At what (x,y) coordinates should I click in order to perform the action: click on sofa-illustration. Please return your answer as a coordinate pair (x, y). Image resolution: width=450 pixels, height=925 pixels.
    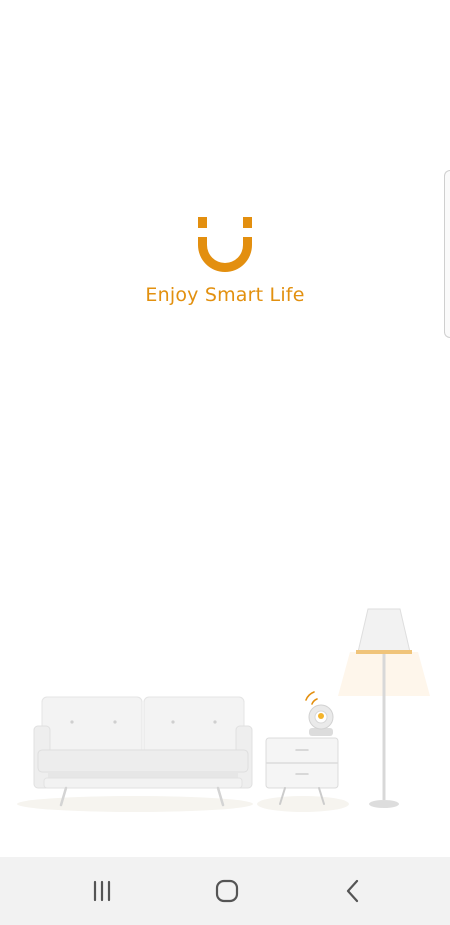
    Looking at the image, I should click on (143, 751).